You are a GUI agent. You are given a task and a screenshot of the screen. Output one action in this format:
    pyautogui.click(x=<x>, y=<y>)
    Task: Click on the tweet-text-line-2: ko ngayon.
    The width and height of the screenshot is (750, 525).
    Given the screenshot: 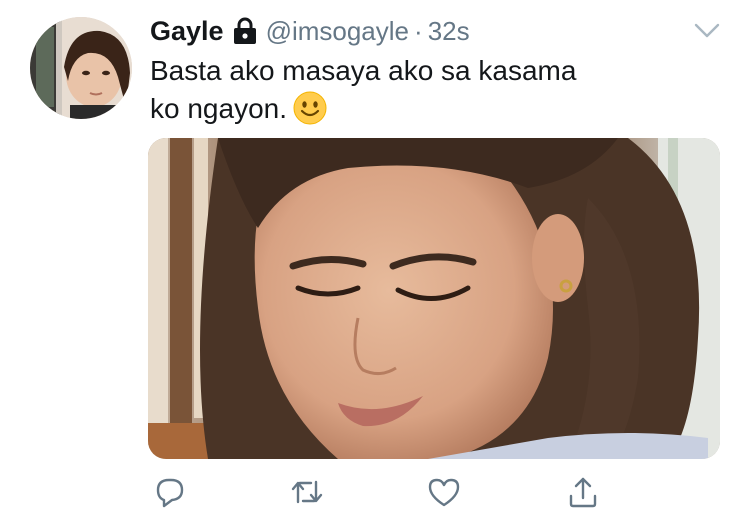 What is the action you would take?
    pyautogui.click(x=430, y=109)
    